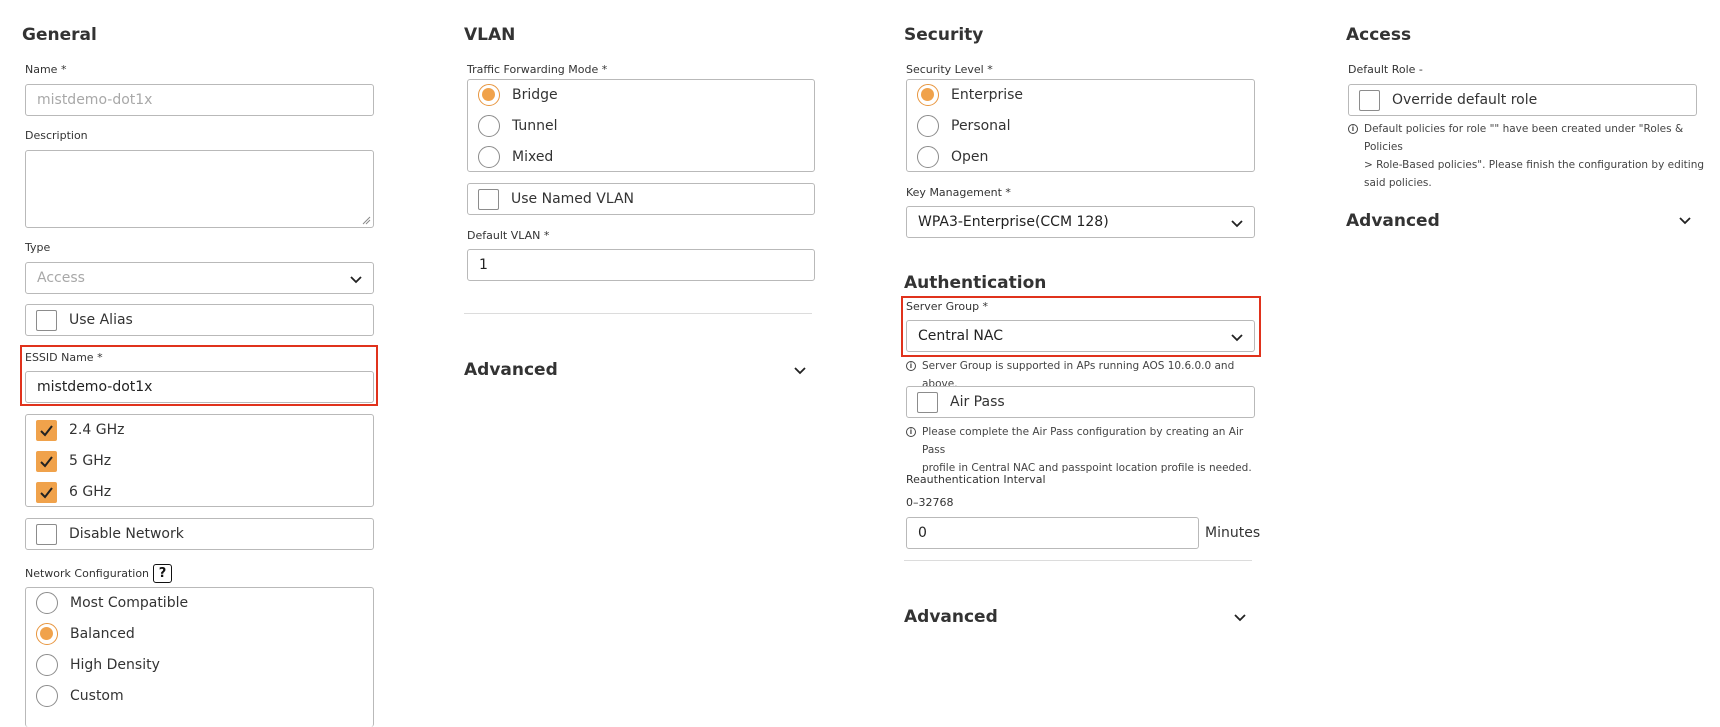 This screenshot has height=727, width=1720. Describe the element at coordinates (90, 492) in the screenshot. I see `band-6-label: 6 GHz` at that location.